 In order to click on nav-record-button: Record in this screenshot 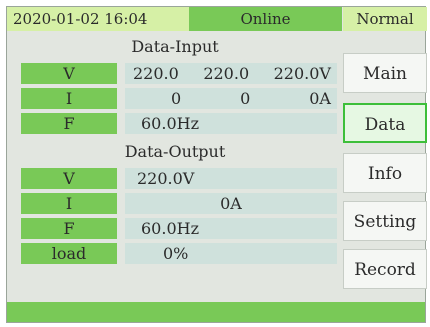, I will do `click(385, 269)`.